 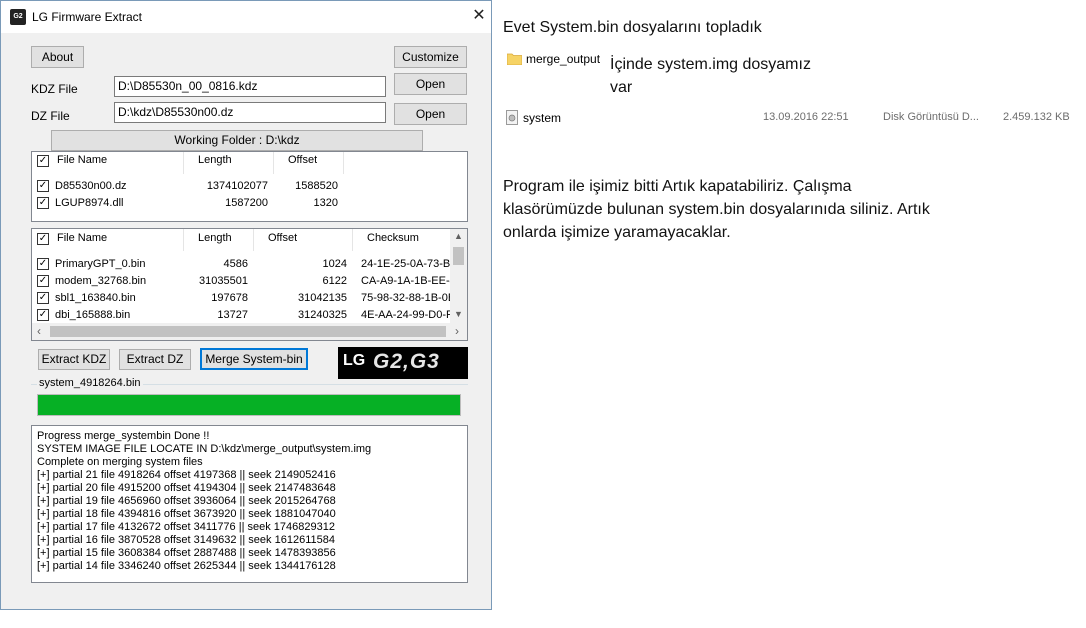 I want to click on row-length: 1374102077, so click(x=237, y=186).